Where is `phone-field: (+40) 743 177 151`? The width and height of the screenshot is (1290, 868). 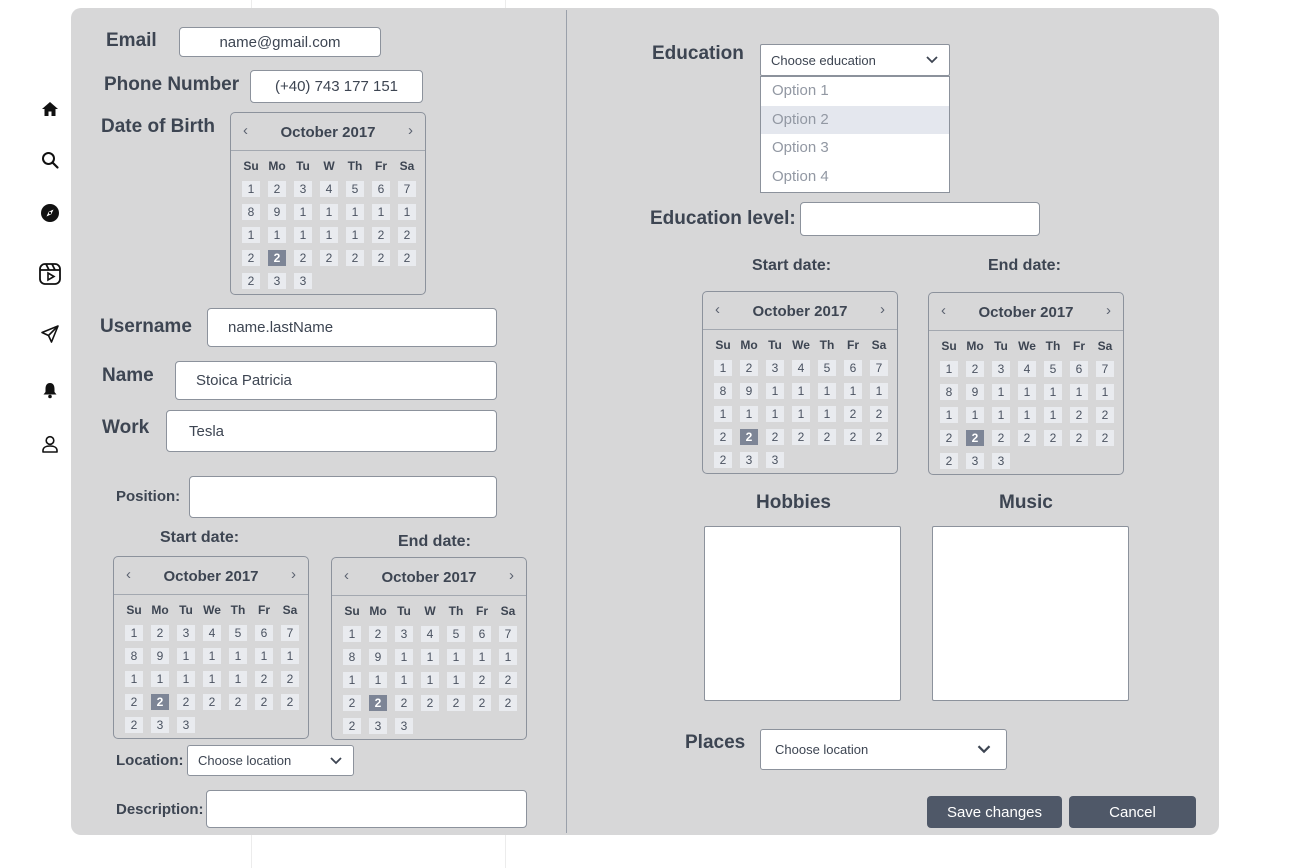 phone-field: (+40) 743 177 151 is located at coordinates (336, 86).